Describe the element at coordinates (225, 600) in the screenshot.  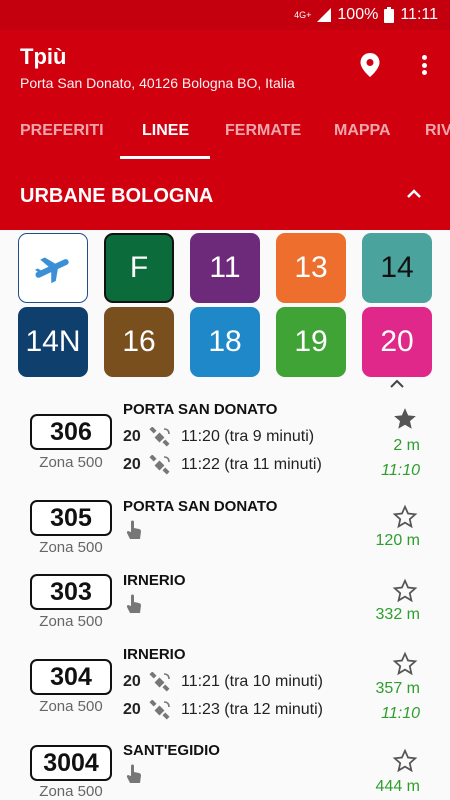
I see `stop-row: 303 Zona 500 IRNERIO 332 m` at that location.